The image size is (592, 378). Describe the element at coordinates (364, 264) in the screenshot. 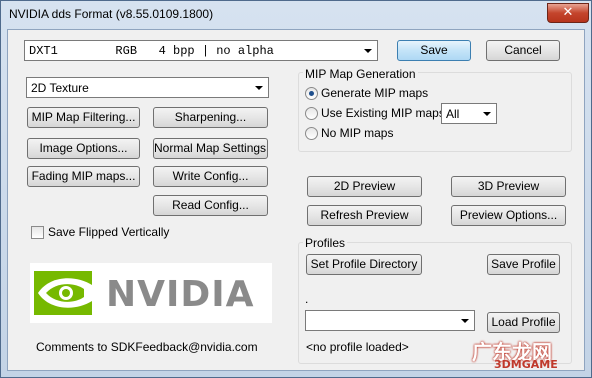

I see `set-profile-directory-button: Set Profile Directory` at that location.